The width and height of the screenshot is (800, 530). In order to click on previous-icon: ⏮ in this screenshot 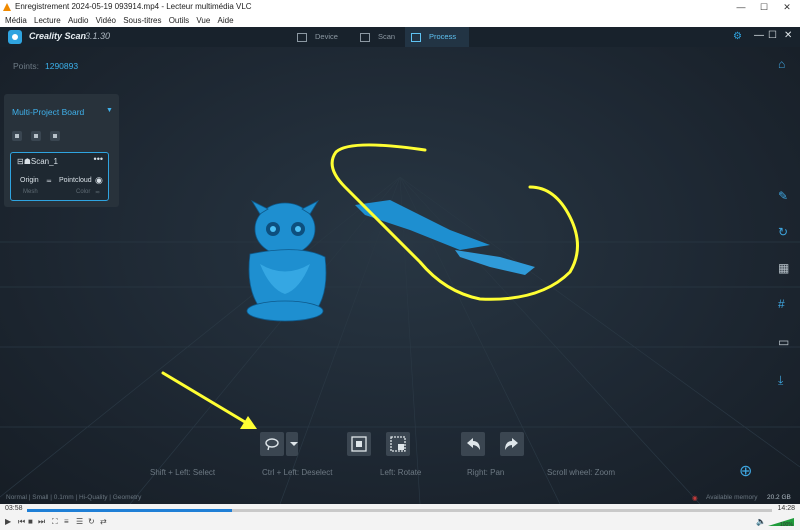, I will do `click(21, 522)`.